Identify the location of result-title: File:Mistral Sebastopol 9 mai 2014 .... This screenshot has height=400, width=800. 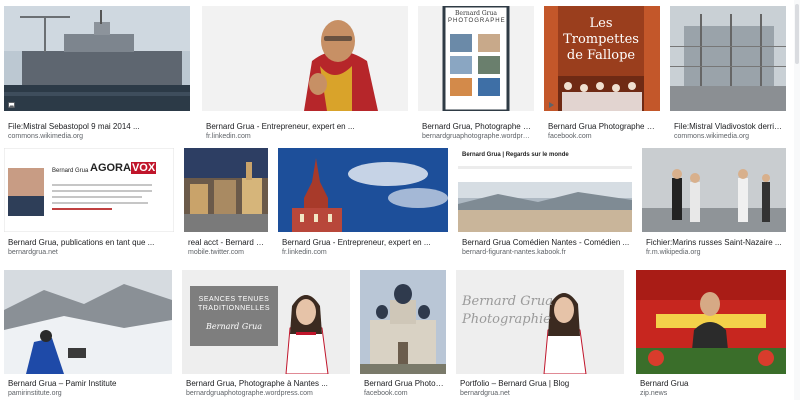
(98, 126).